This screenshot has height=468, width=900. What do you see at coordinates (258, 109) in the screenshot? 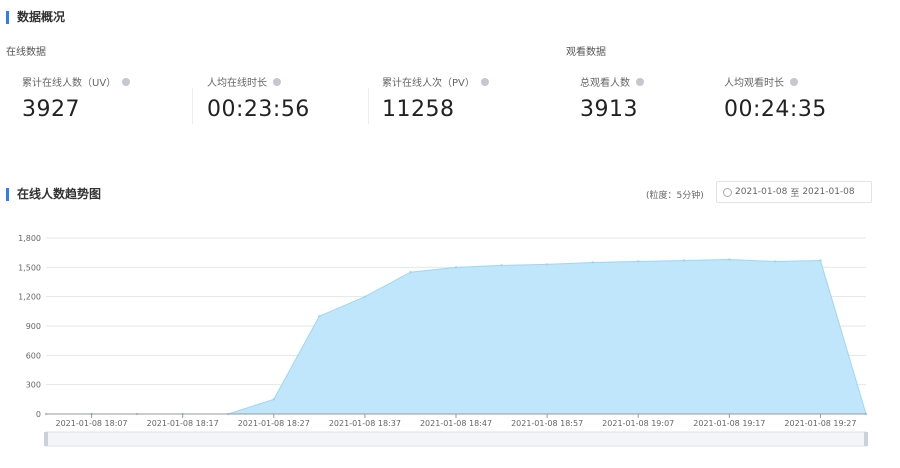
I see `stat-value: 00:23:56` at bounding box center [258, 109].